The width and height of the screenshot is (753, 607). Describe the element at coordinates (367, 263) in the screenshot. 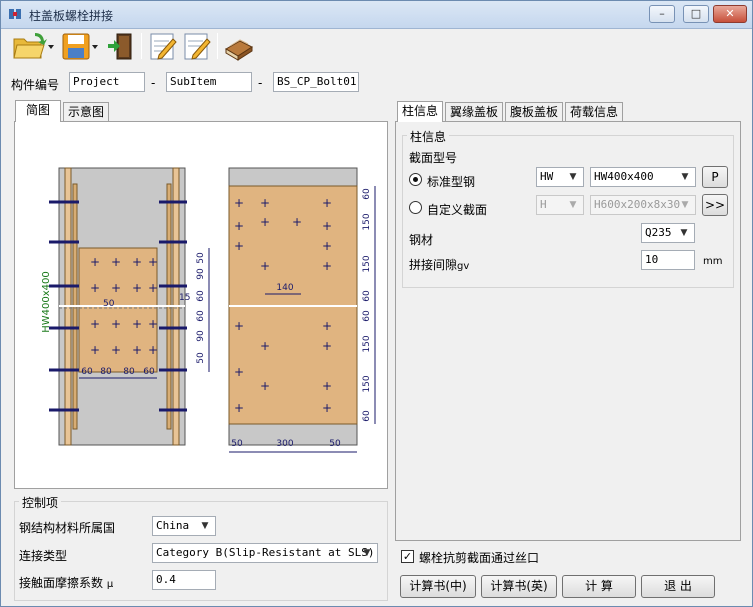

I see `right-vdim-3: 150` at that location.